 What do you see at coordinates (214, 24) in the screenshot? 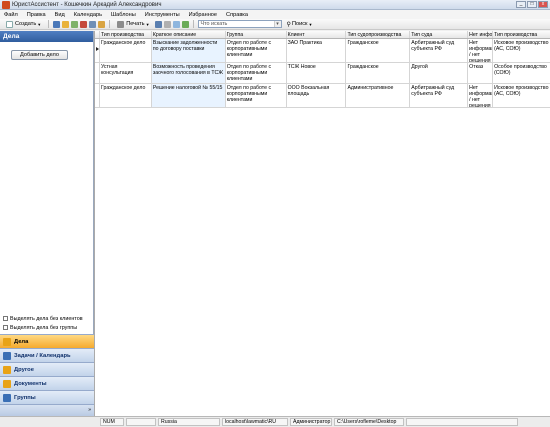
I see `search-placeholder: Что искать` at bounding box center [214, 24].